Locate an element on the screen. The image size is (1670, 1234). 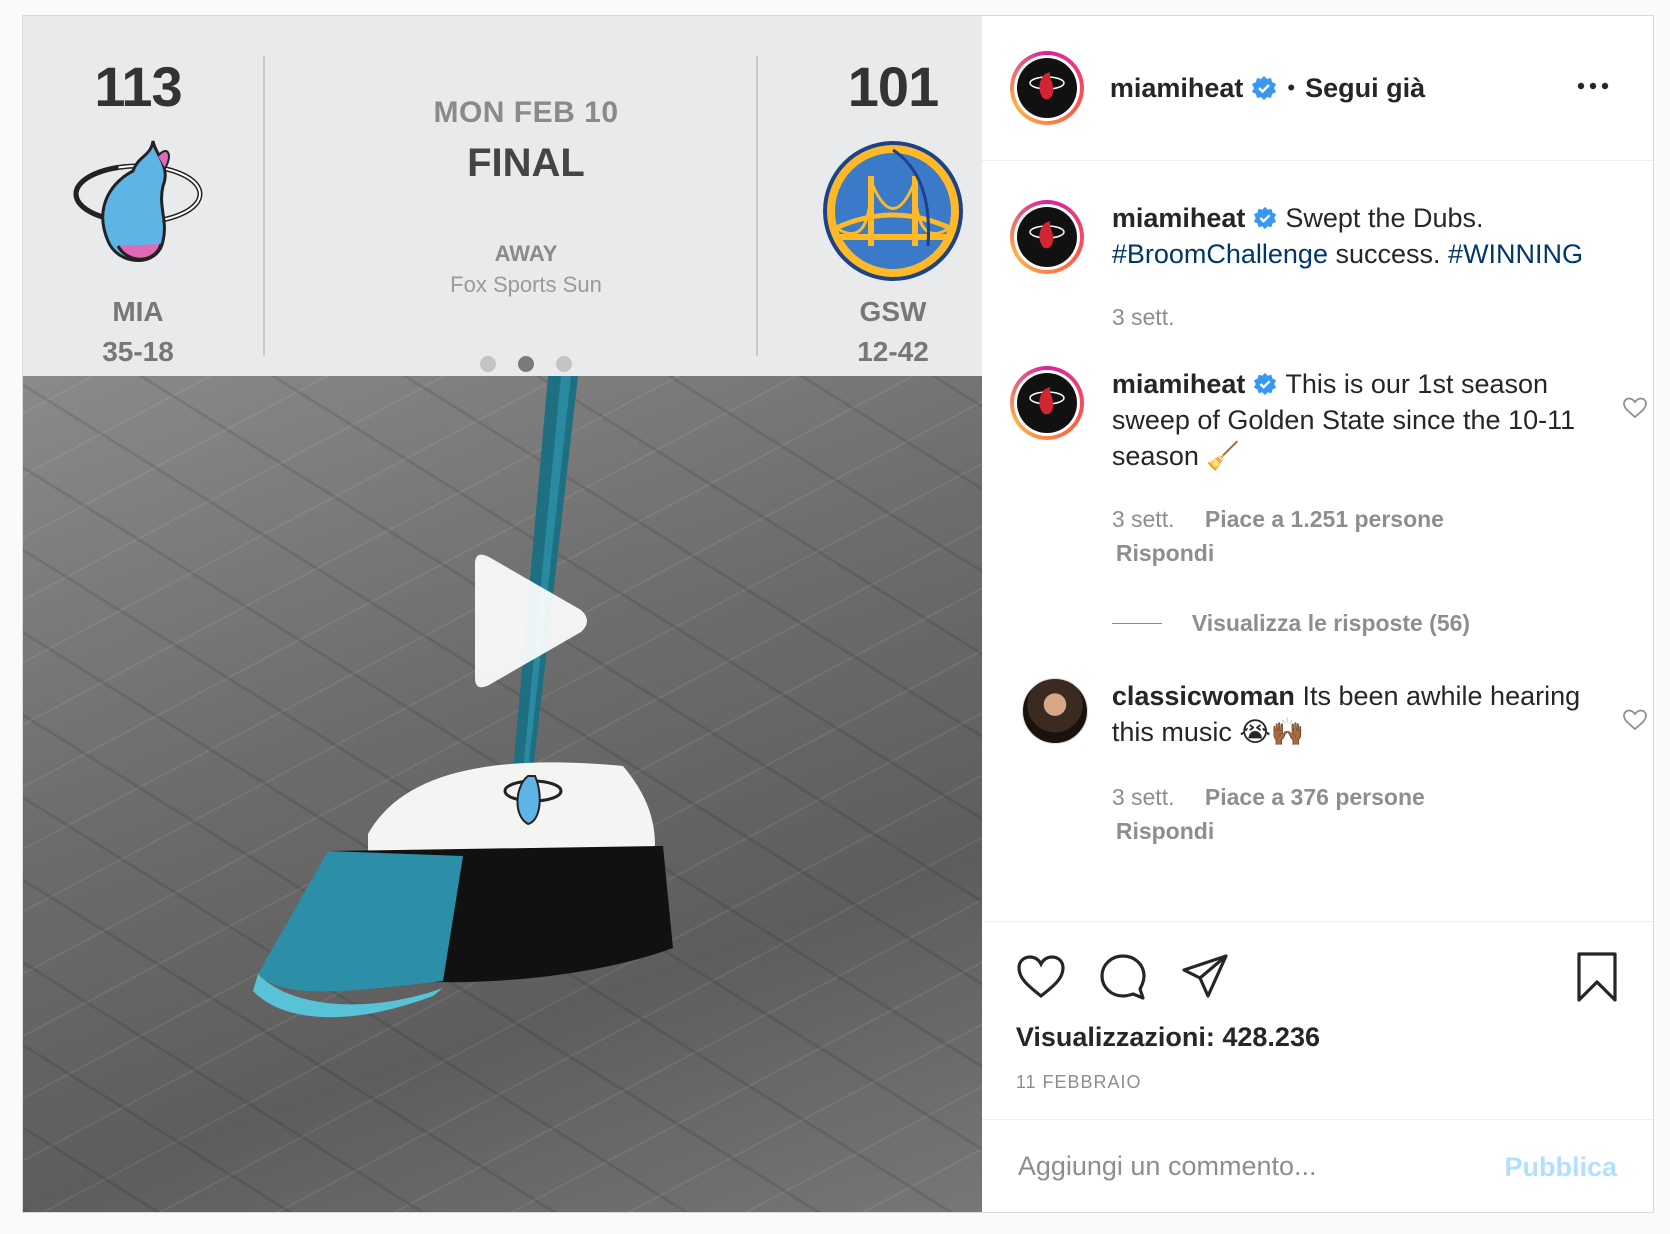
follow-button: Segui già is located at coordinates (1365, 88).